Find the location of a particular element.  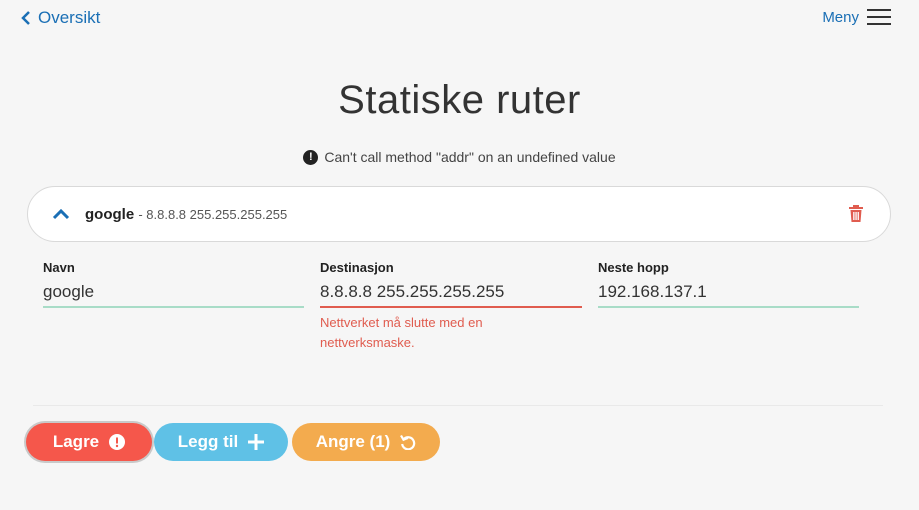

name-field: Navn is located at coordinates (173, 284).